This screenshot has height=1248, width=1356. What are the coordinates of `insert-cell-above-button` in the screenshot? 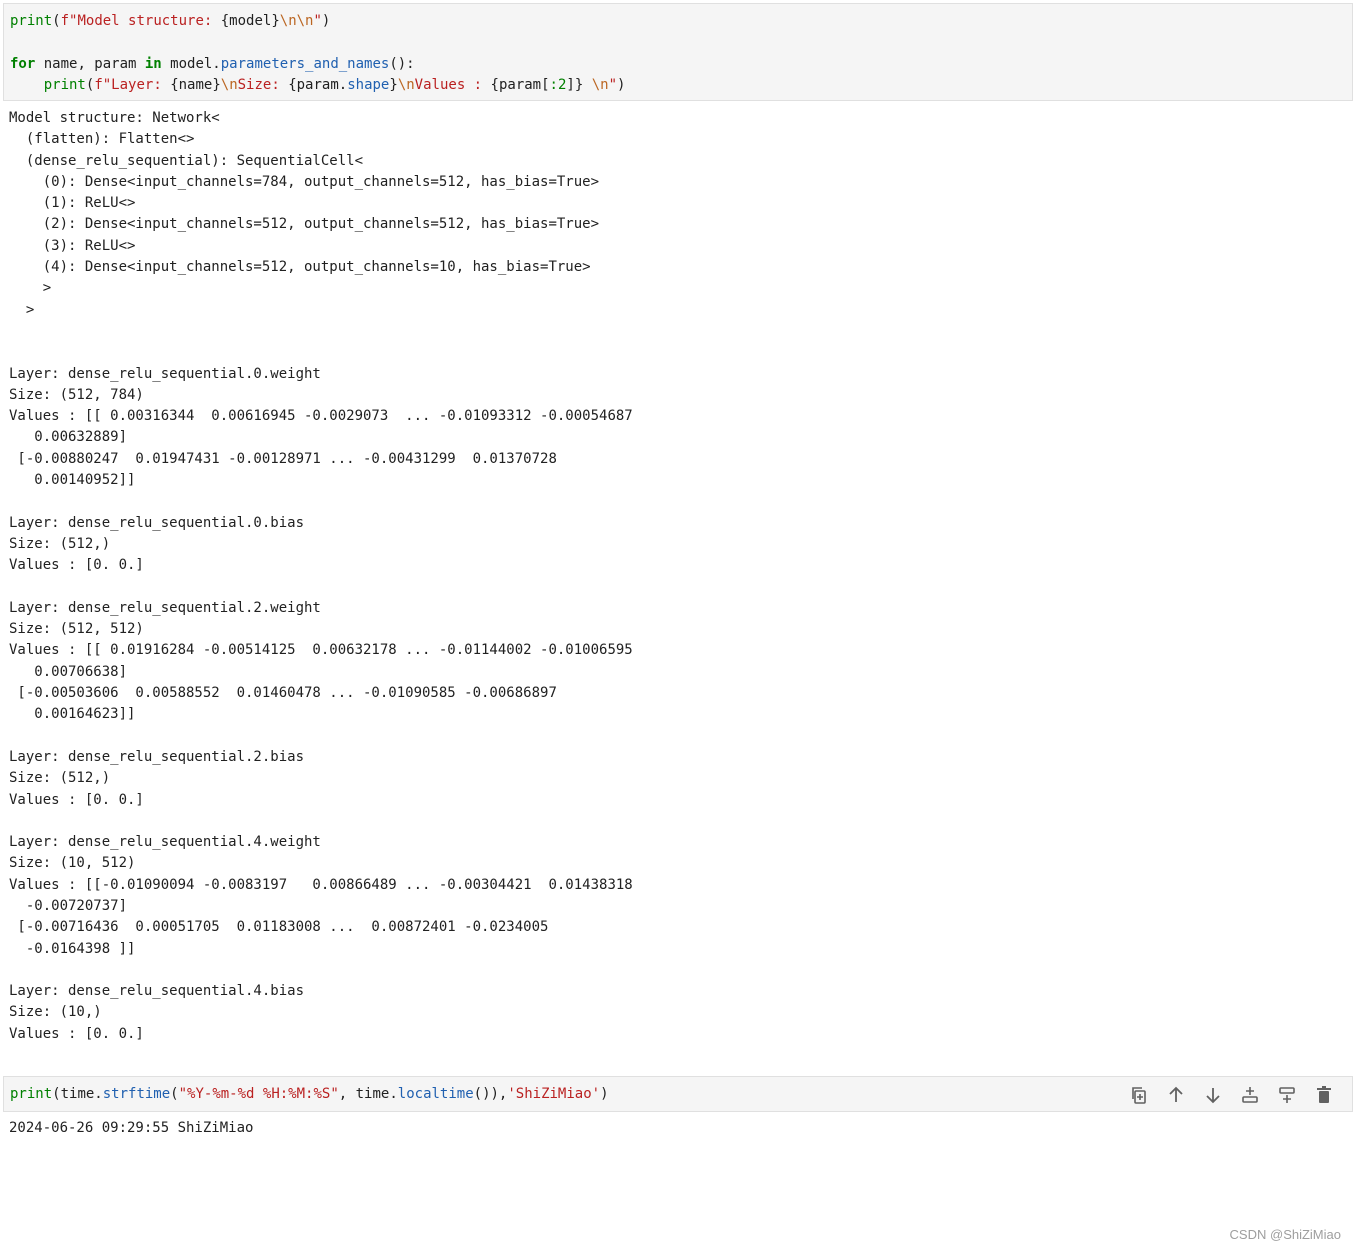 It's located at (1249, 1095).